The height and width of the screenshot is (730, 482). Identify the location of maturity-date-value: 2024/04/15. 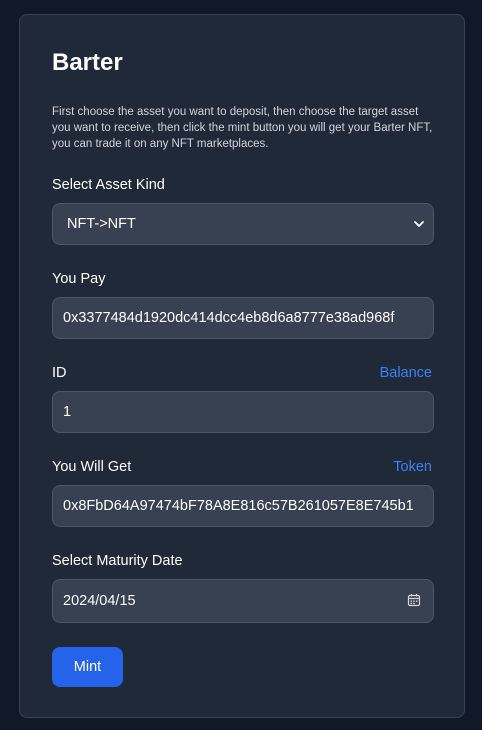
(99, 601).